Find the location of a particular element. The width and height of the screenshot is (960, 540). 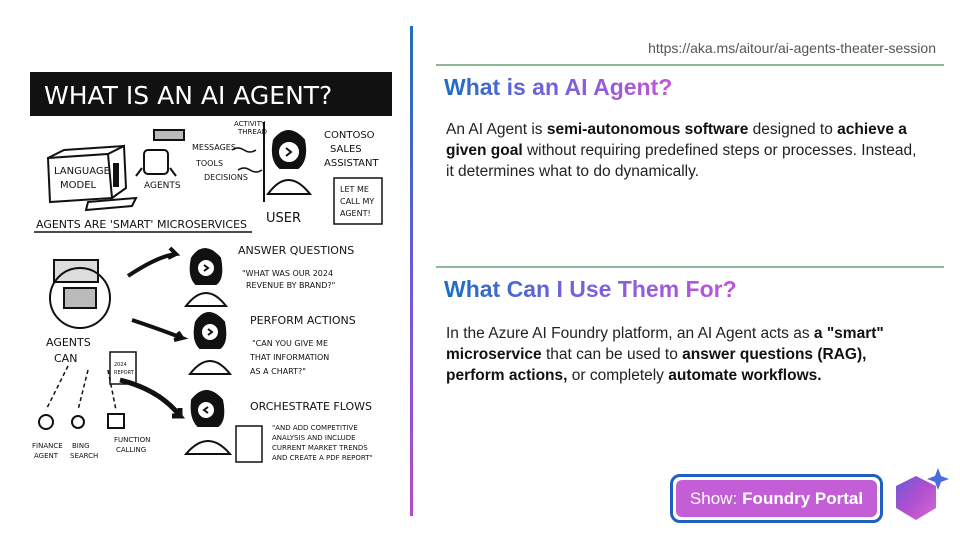

orchestrate-quote-4: AND CREATE A PDF REPORT" is located at coordinates (322, 458).